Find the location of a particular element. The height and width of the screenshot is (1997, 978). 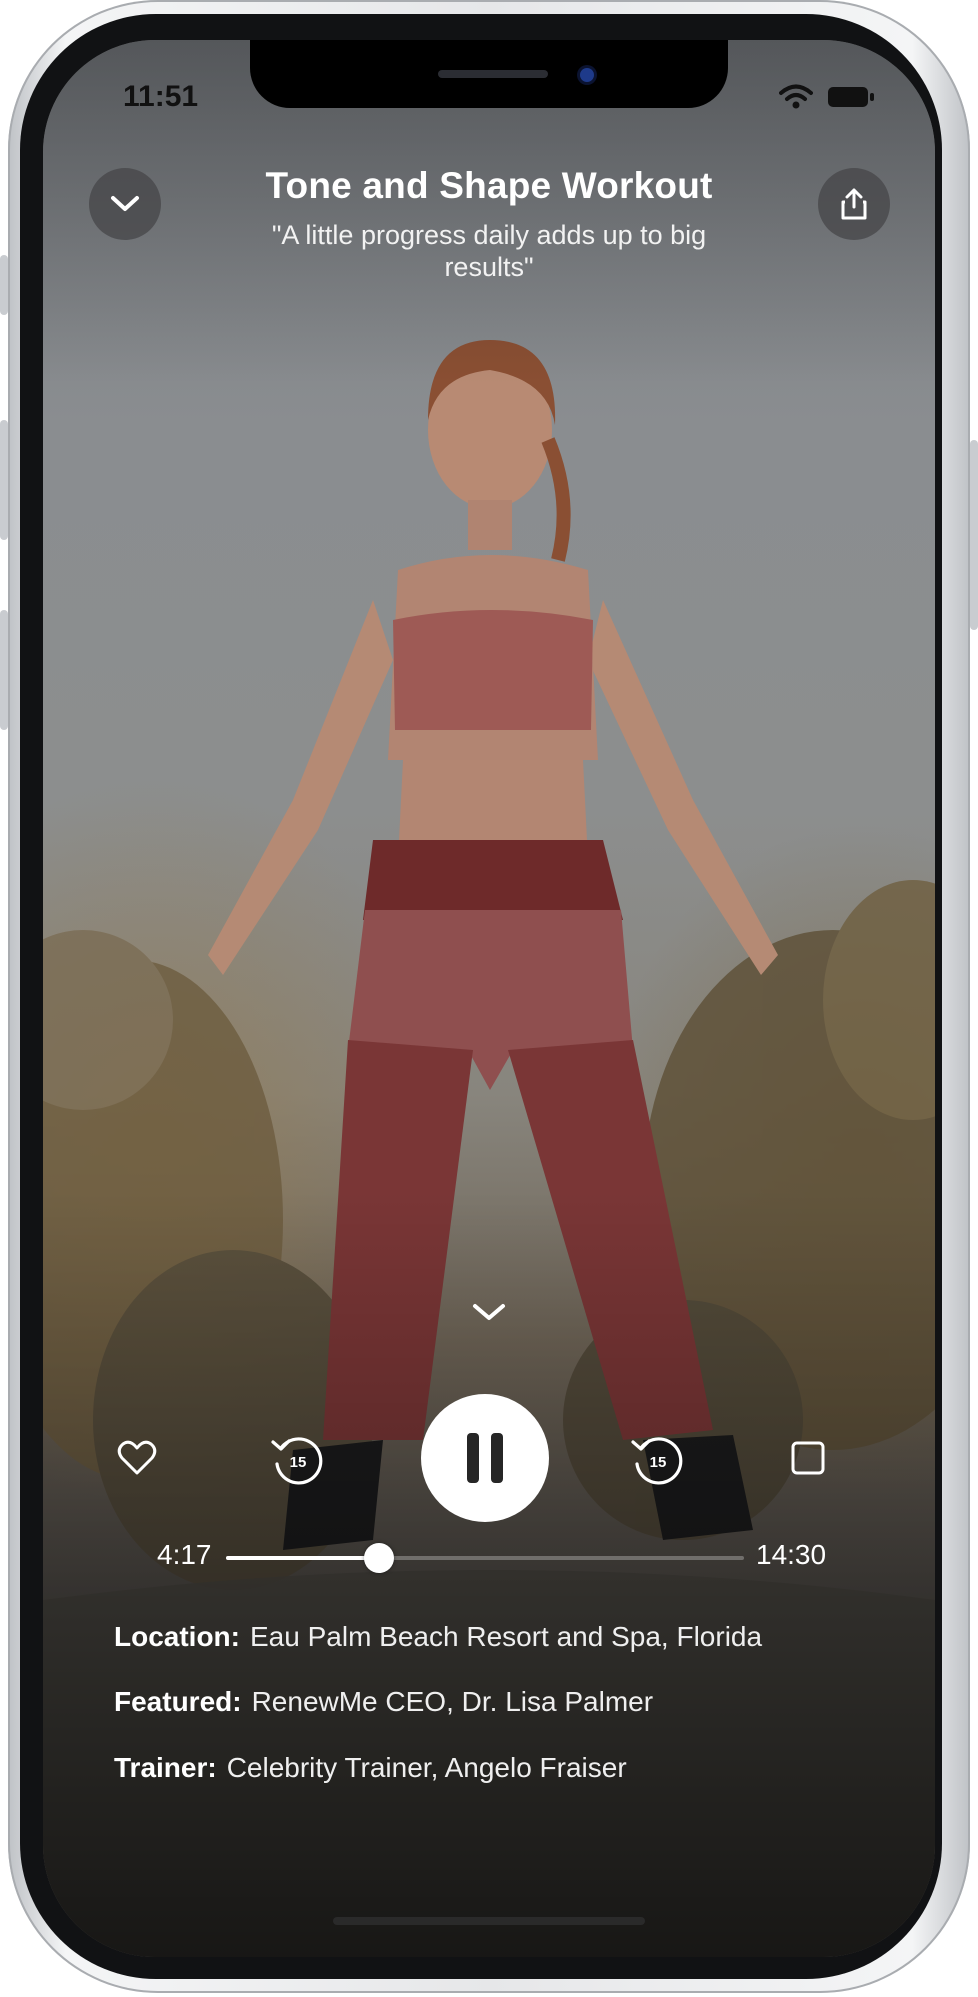

pause-button is located at coordinates (485, 1458).